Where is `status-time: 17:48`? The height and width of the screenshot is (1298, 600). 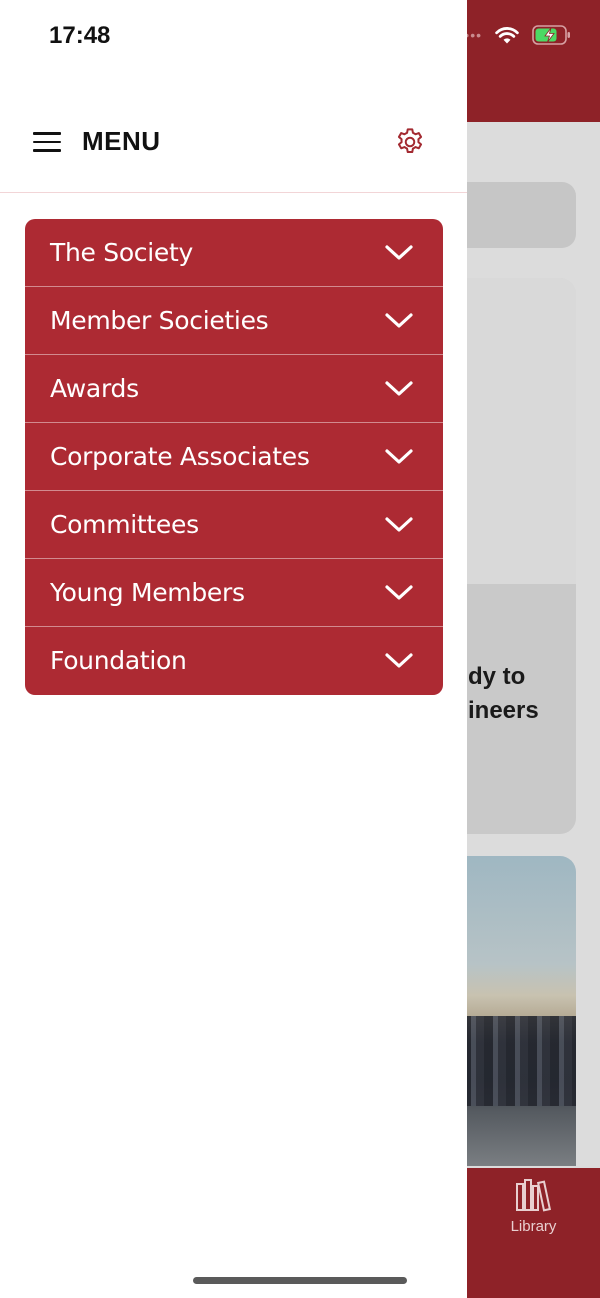 status-time: 17:48 is located at coordinates (80, 35).